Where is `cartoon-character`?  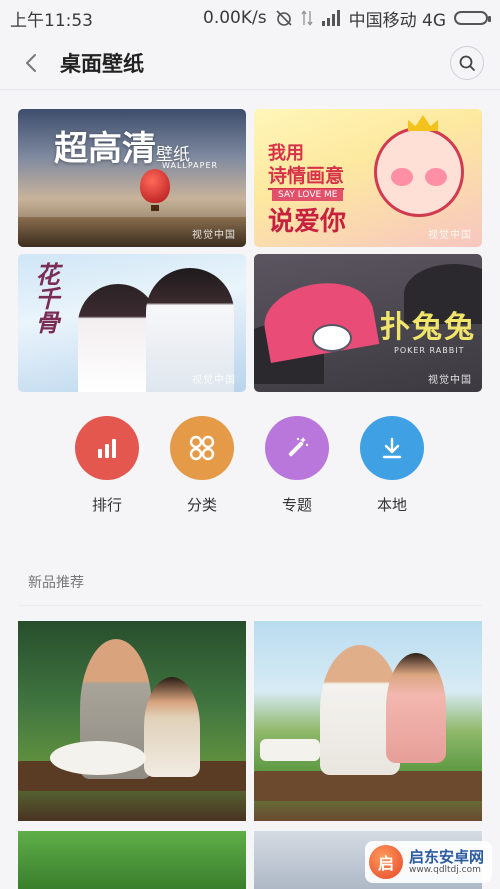 cartoon-character is located at coordinates (419, 172).